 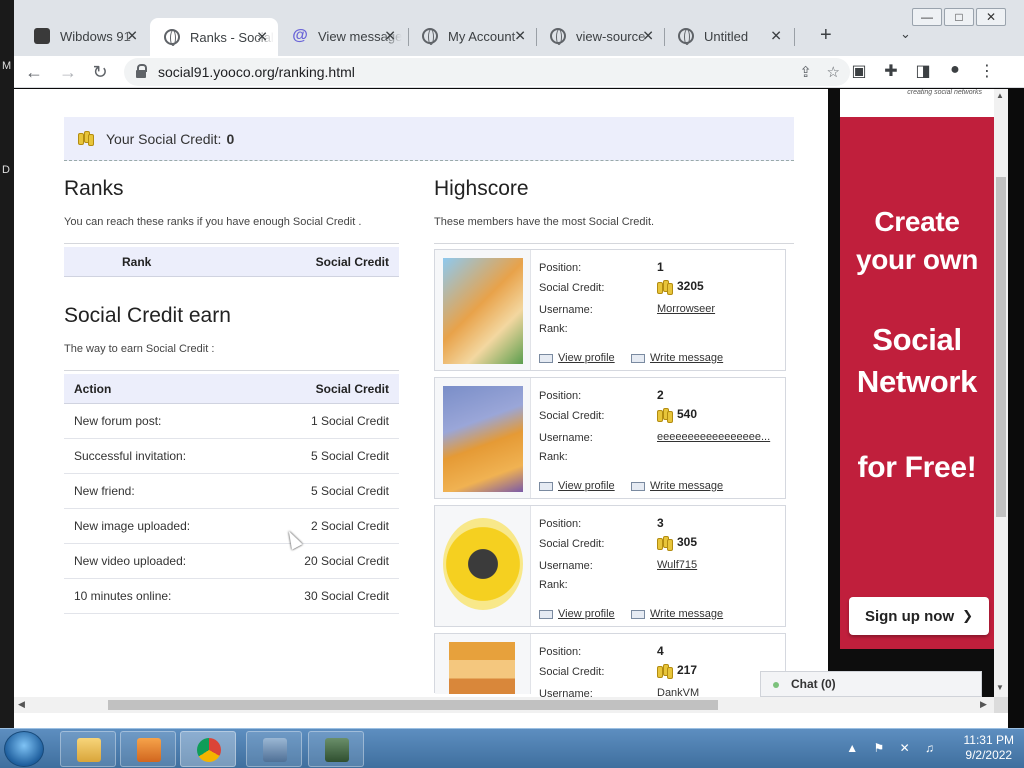 What do you see at coordinates (231, 262) in the screenshot?
I see `ranks-table: Rank Social Credit` at bounding box center [231, 262].